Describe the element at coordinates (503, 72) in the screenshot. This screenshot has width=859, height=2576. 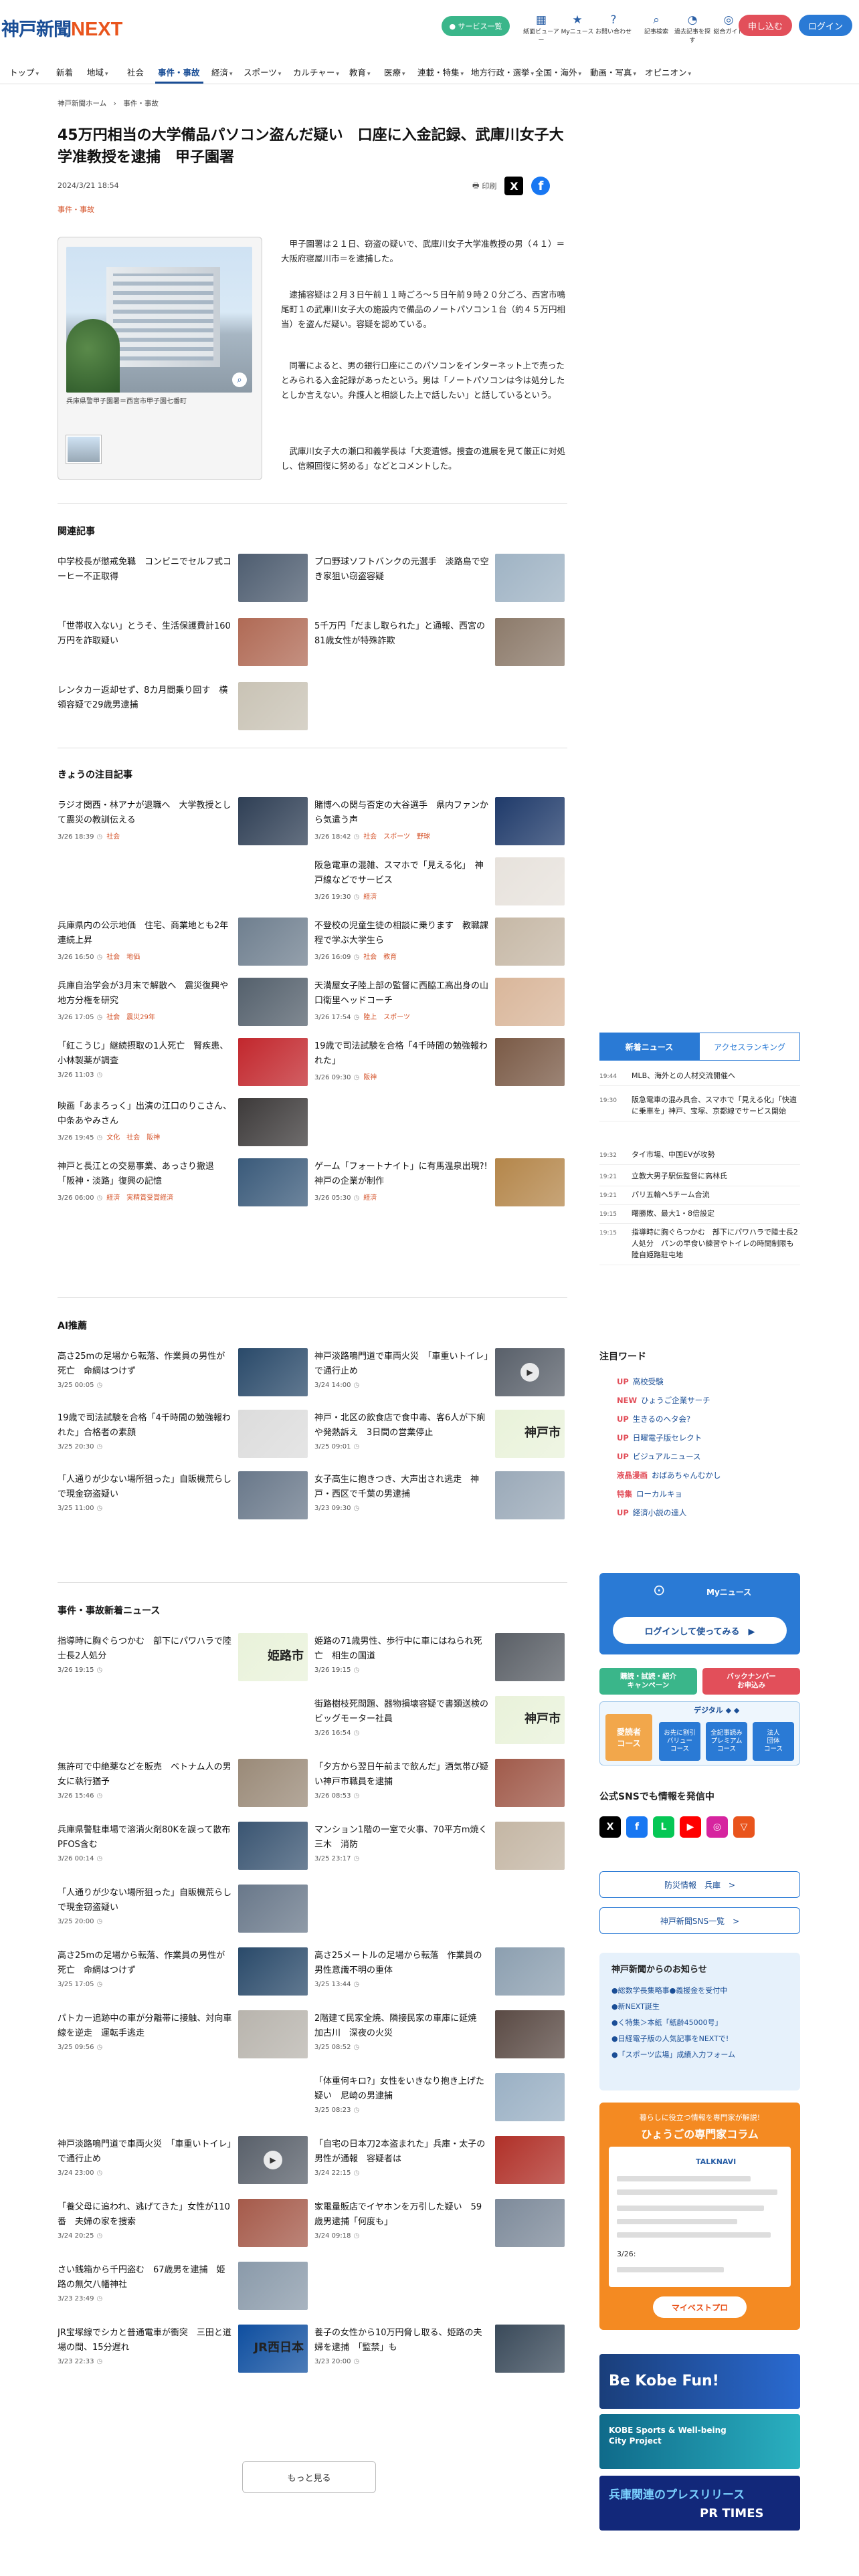
I see `nav-item-11: 地方行政・選挙 ▾` at that location.